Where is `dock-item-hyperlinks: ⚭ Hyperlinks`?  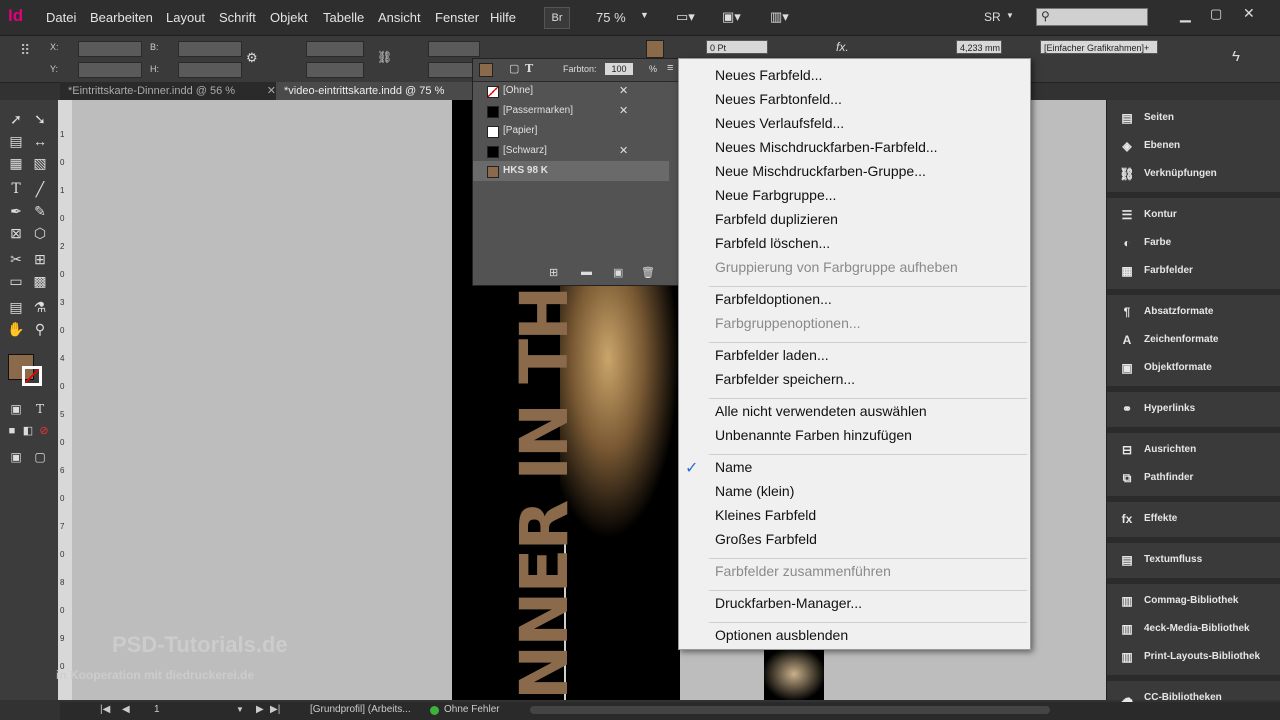
dock-item-hyperlinks: ⚭ Hyperlinks is located at coordinates (1193, 409).